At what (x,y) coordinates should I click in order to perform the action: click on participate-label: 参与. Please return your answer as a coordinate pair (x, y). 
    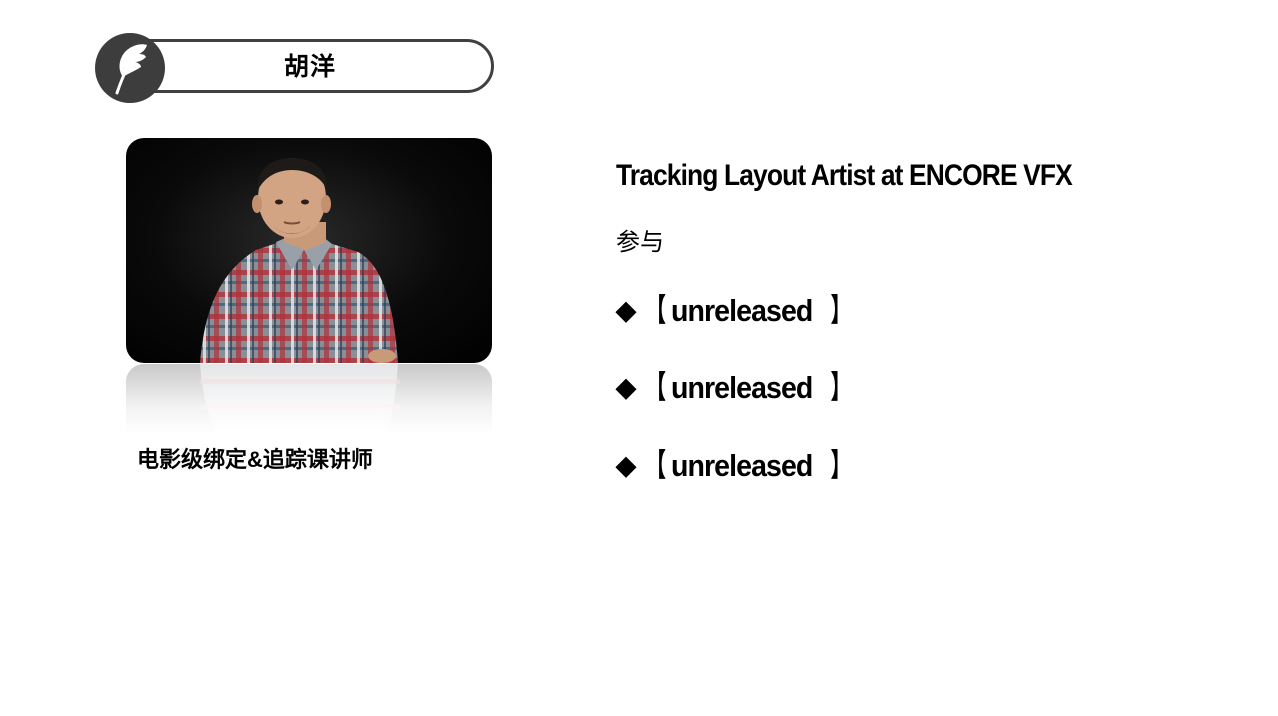
    Looking at the image, I should click on (640, 242).